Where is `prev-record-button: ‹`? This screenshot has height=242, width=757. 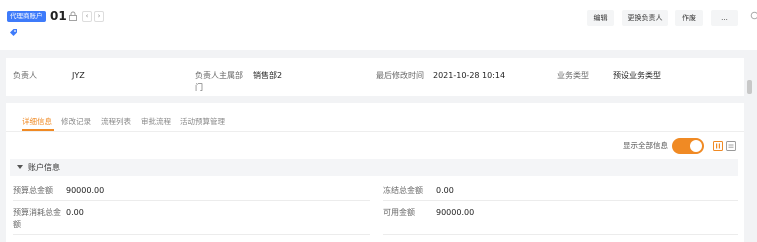
prev-record-button: ‹ is located at coordinates (87, 16).